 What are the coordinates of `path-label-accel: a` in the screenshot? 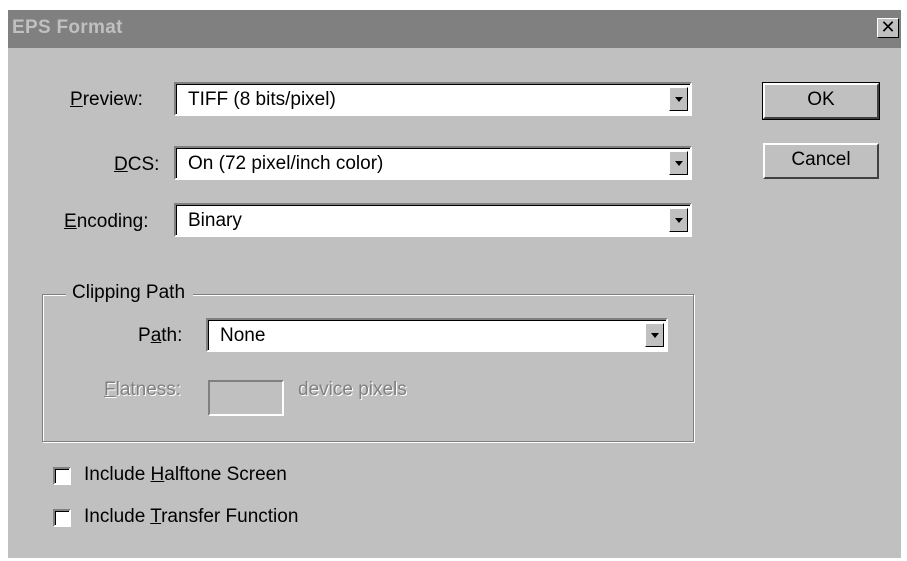 It's located at (156, 335).